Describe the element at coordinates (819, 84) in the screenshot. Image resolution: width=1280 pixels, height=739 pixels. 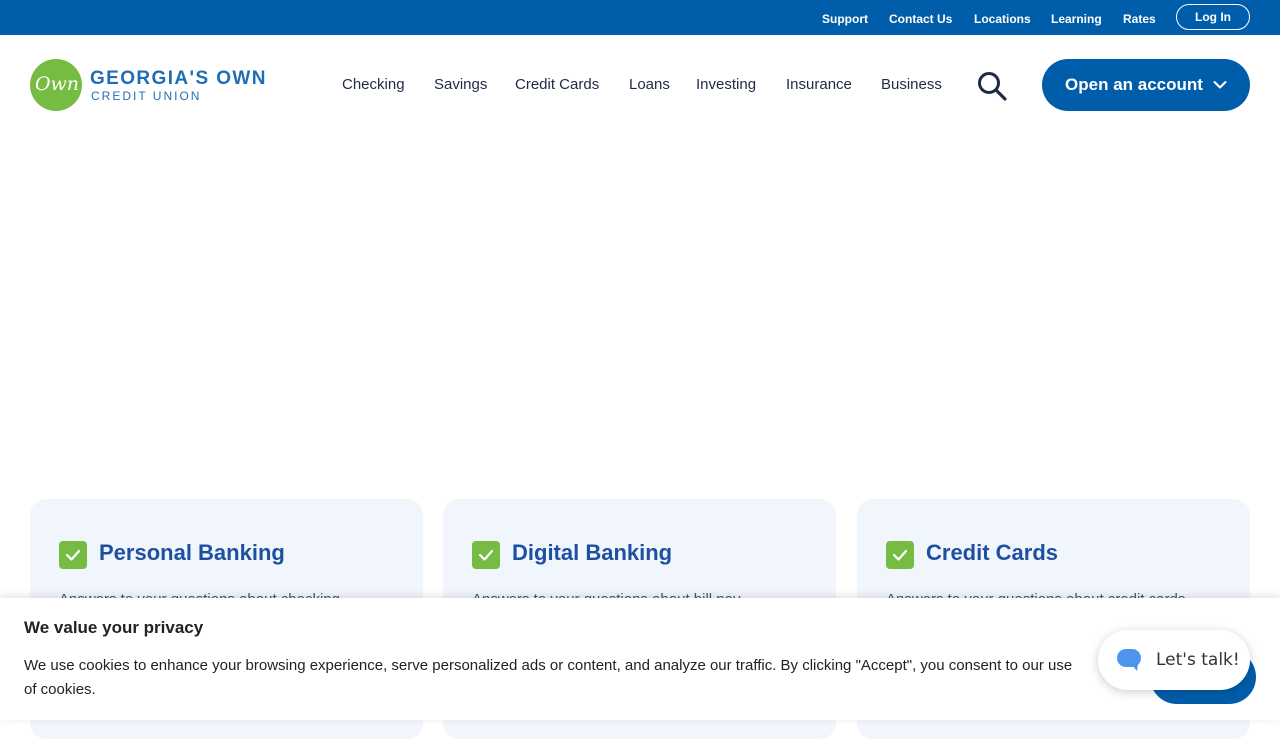
I see `nav-insurance: Insurance` at that location.